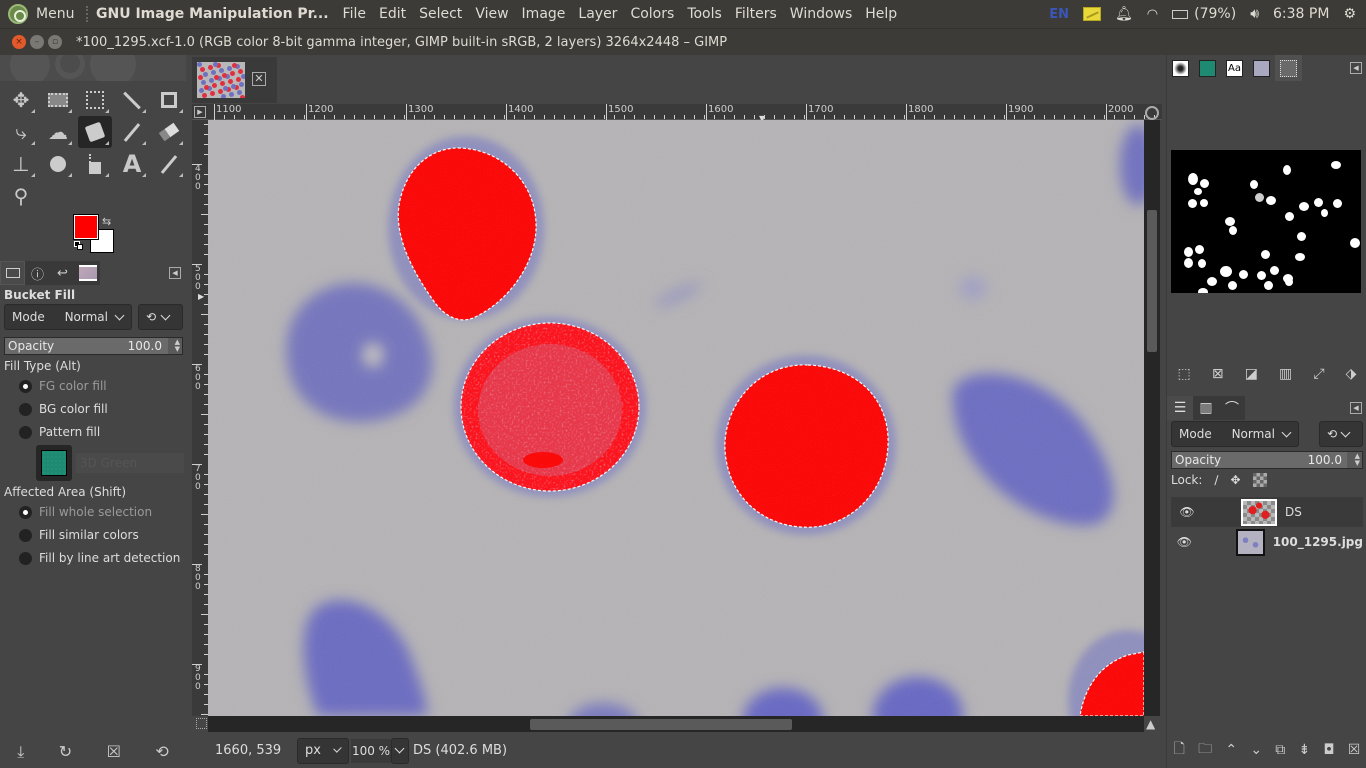 This screenshot has height=768, width=1366. Describe the element at coordinates (1184, 542) in the screenshot. I see `visibility-eye-icon: 👁︎` at that location.